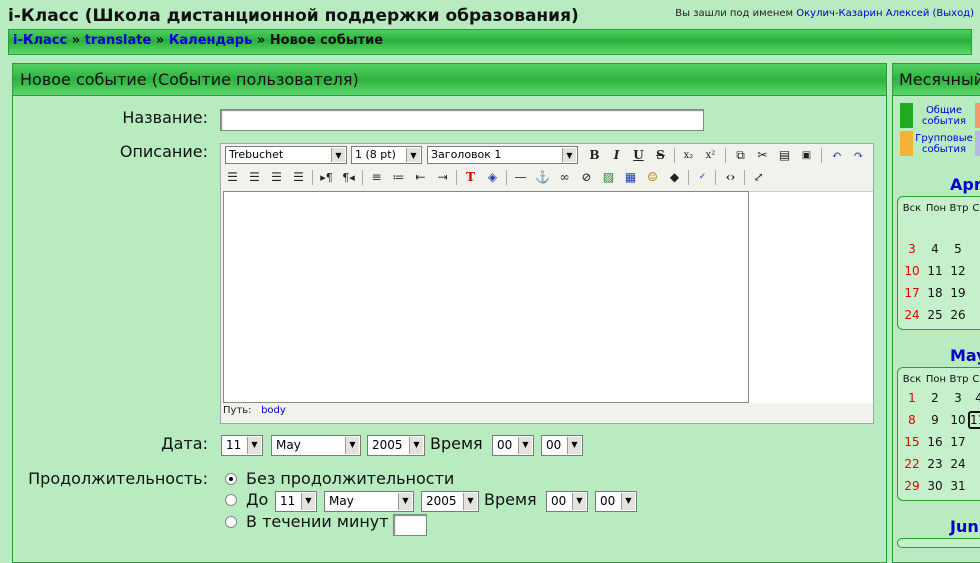 This screenshot has height=563, width=980. Describe the element at coordinates (740, 155) in the screenshot. I see `copy-icon: ⧉` at that location.